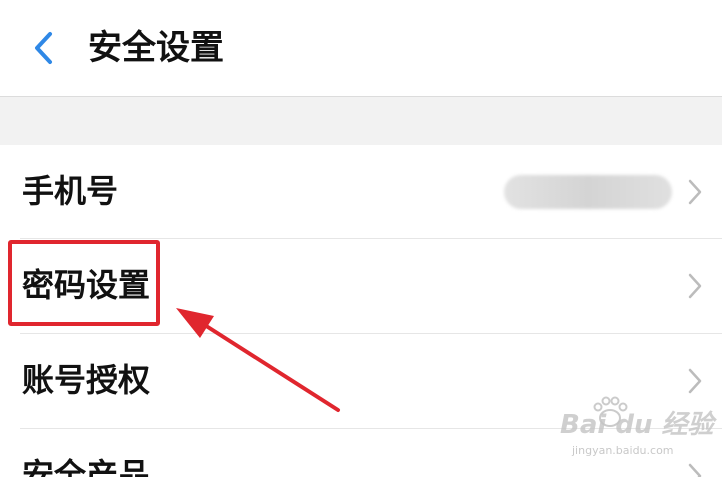  What do you see at coordinates (637, 425) in the screenshot?
I see `watermark-logo-text: Bai du 经验` at bounding box center [637, 425].